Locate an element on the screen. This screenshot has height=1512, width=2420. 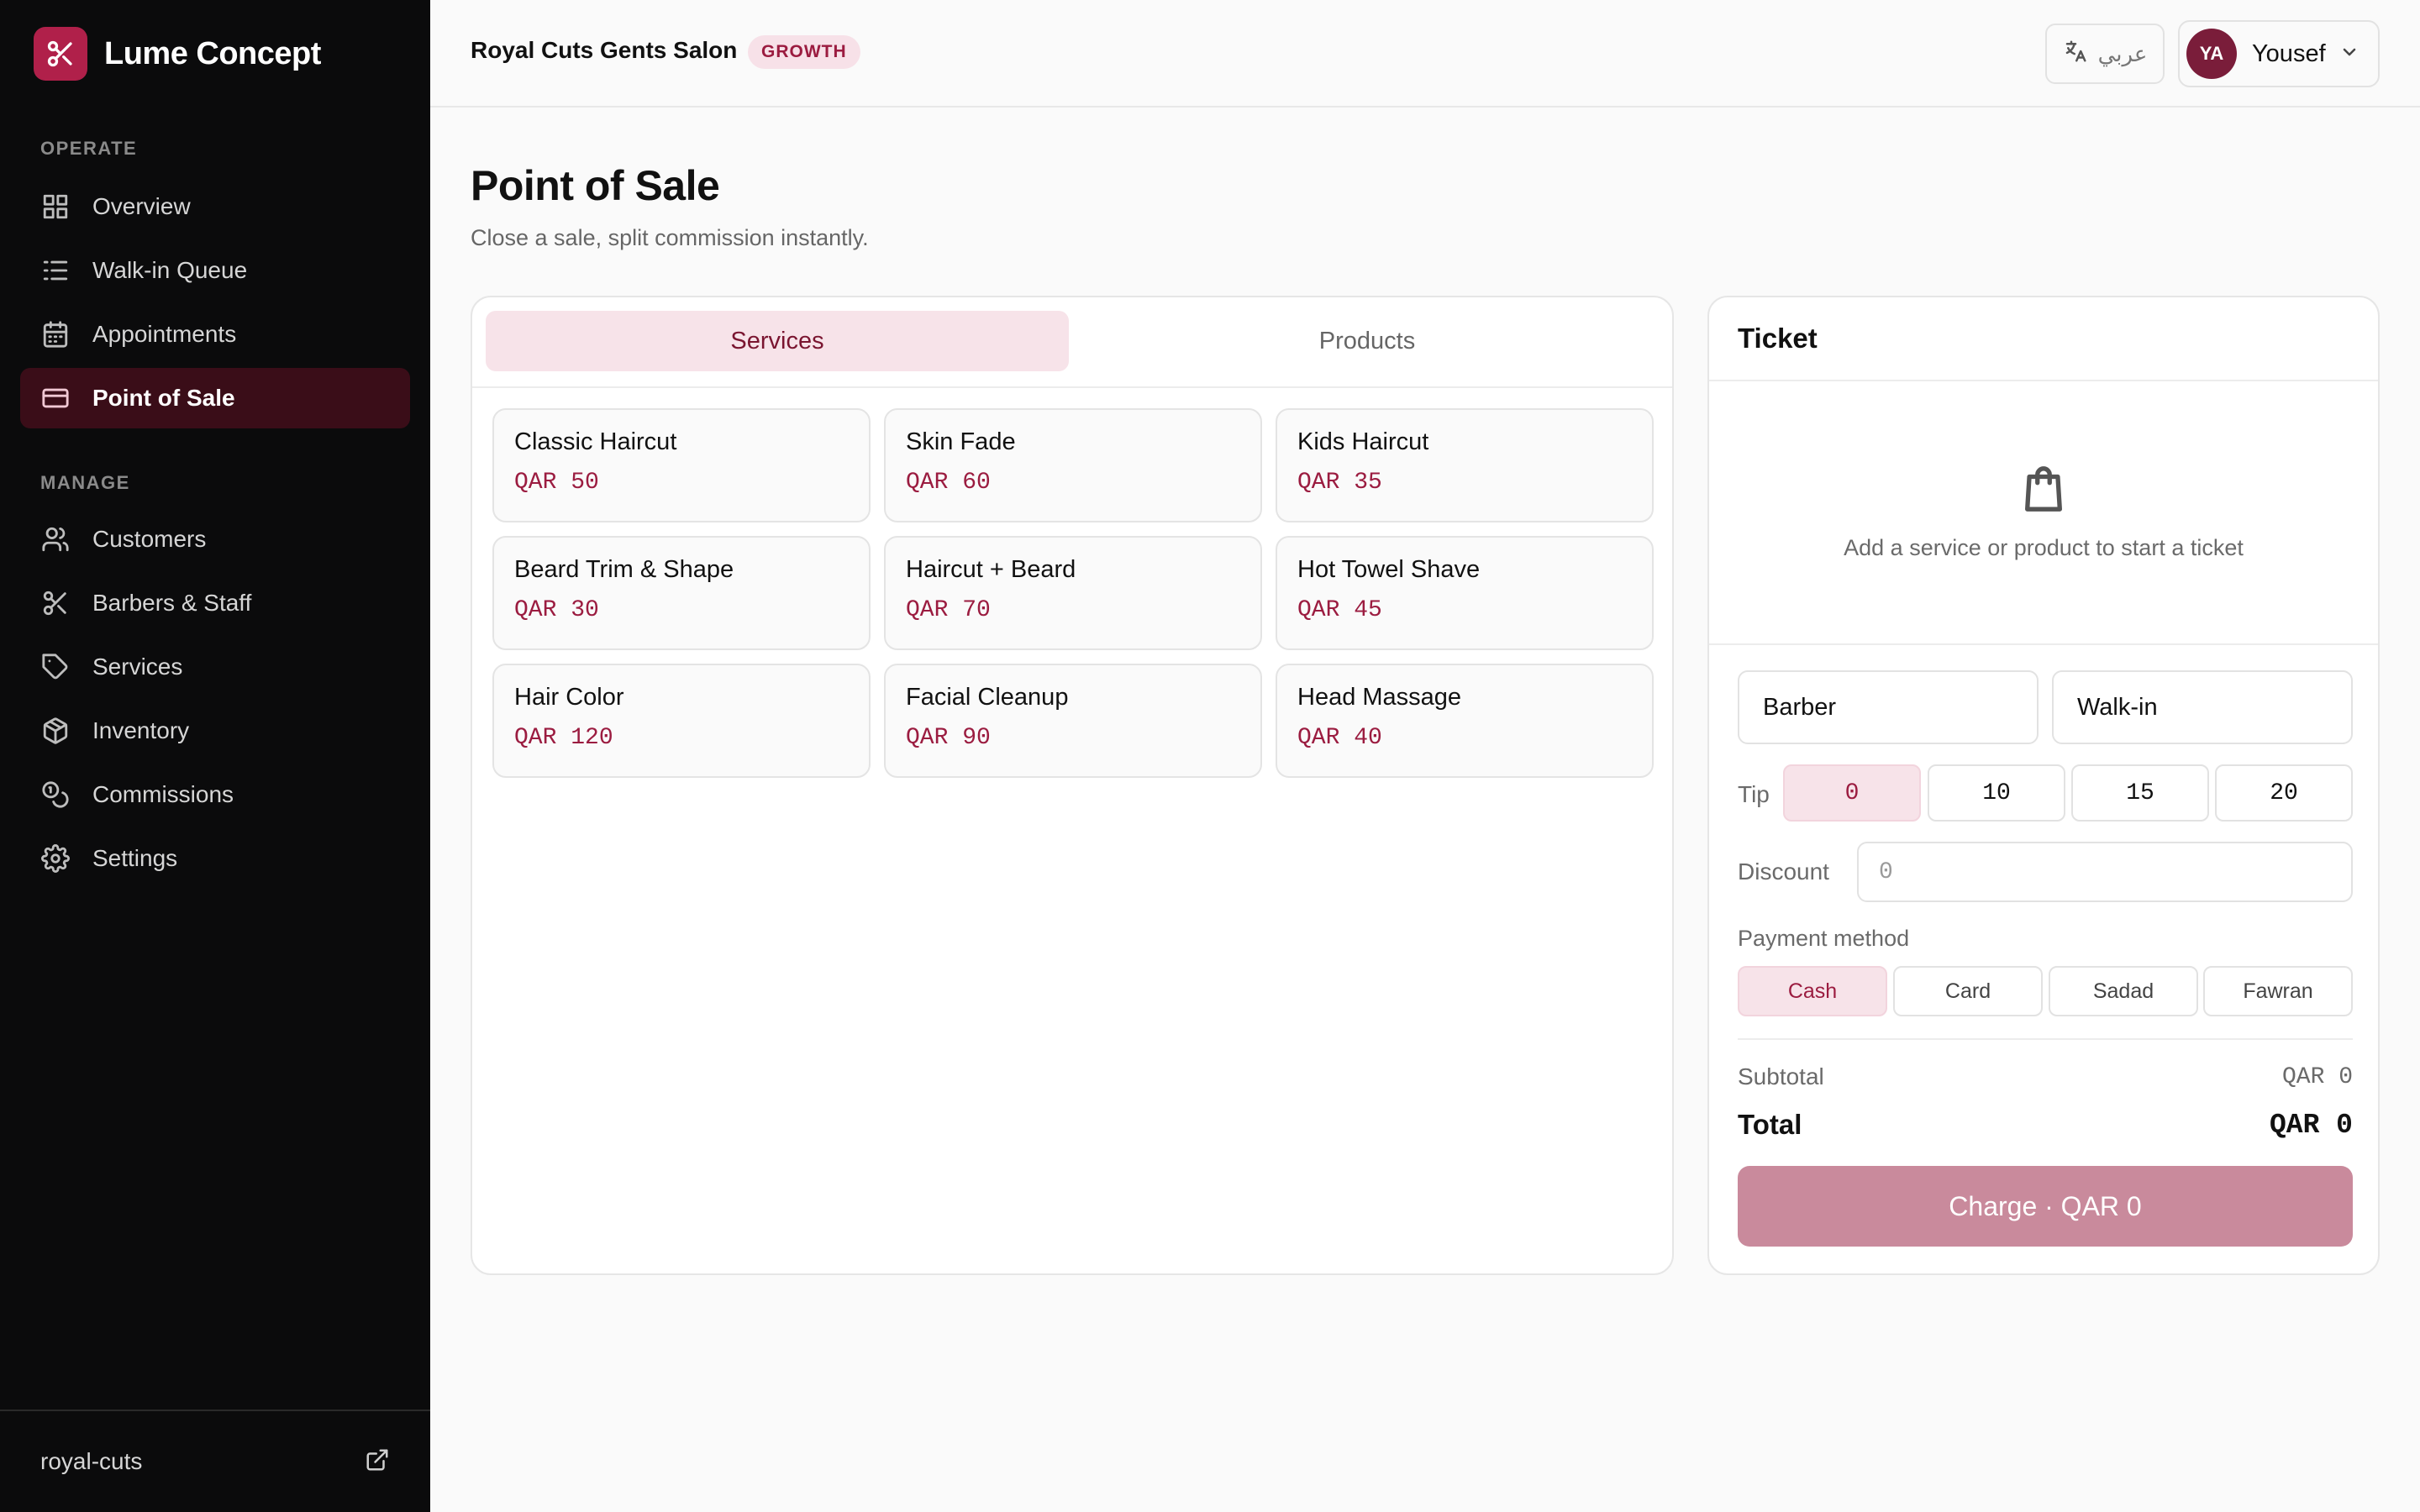
sidebar-item-overview: Overview is located at coordinates (215, 206).